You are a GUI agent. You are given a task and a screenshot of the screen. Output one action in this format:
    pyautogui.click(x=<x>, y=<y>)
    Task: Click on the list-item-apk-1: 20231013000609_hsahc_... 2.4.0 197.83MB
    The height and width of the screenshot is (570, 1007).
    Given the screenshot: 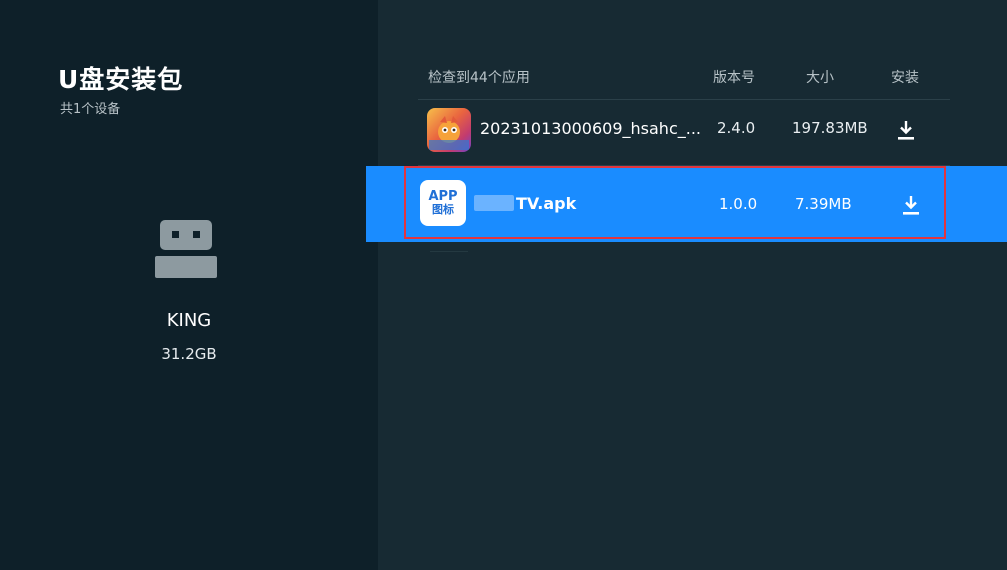 What is the action you would take?
    pyautogui.click(x=686, y=132)
    